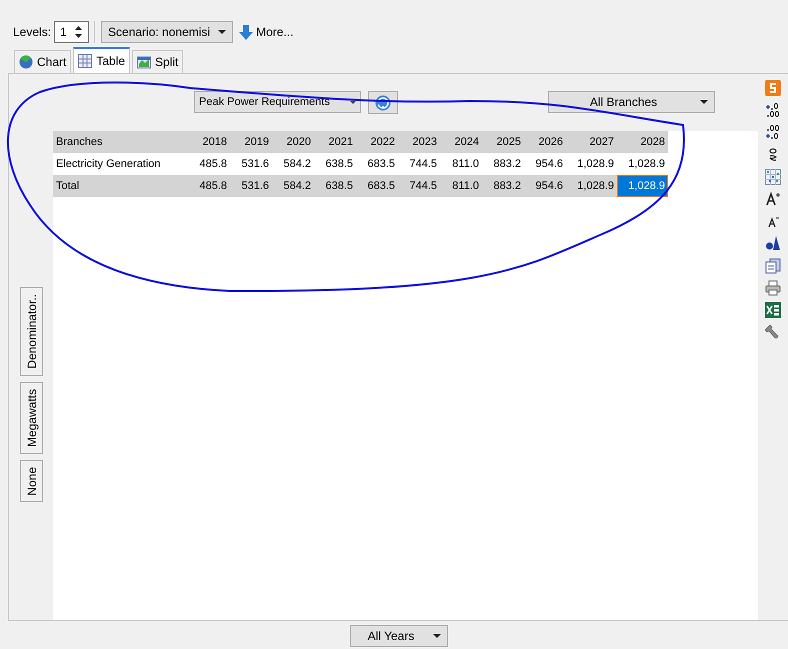 The image size is (788, 649). I want to click on help-button, so click(383, 102).